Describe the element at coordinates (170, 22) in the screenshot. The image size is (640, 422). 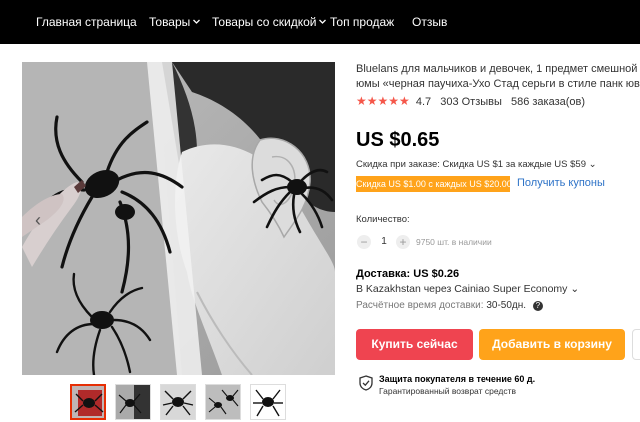
I see `nav-item-label: Товары` at that location.